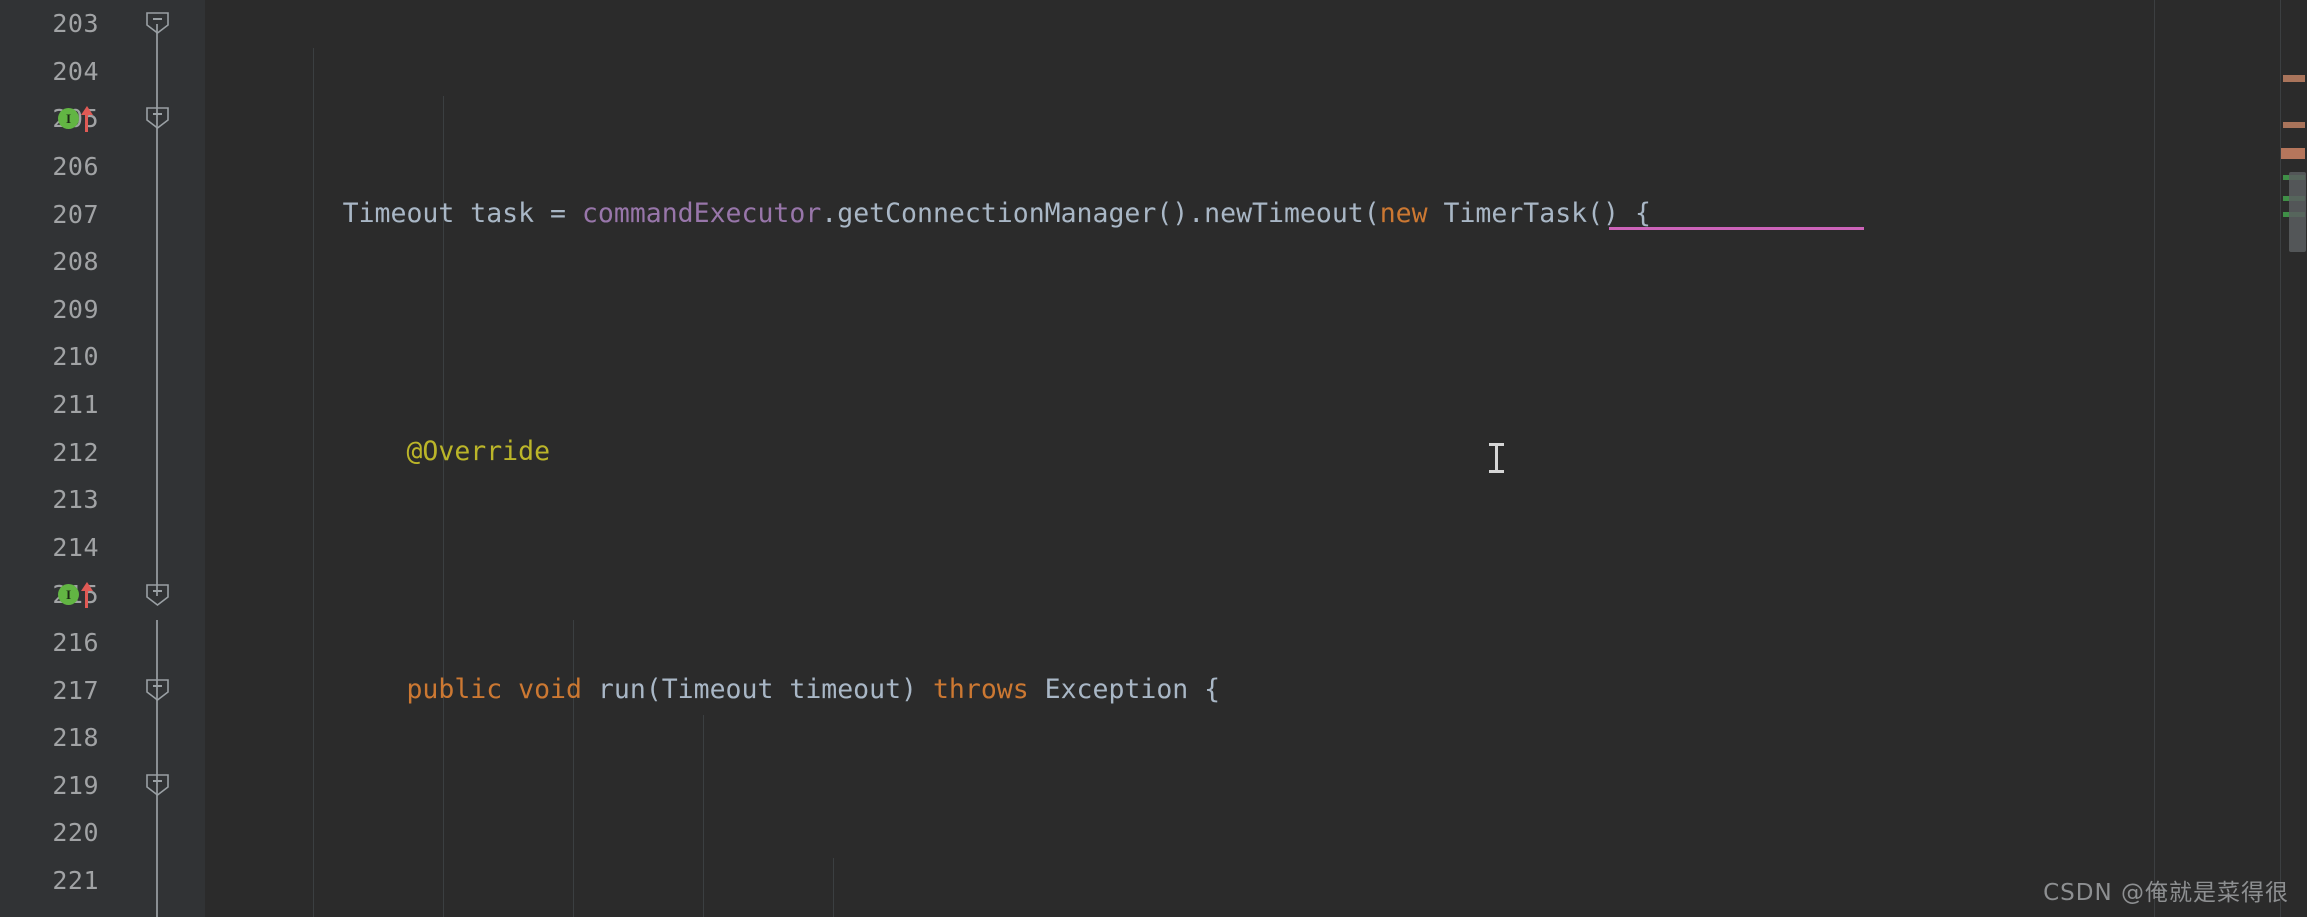  What do you see at coordinates (75, 547) in the screenshot?
I see `line-number: 214` at bounding box center [75, 547].